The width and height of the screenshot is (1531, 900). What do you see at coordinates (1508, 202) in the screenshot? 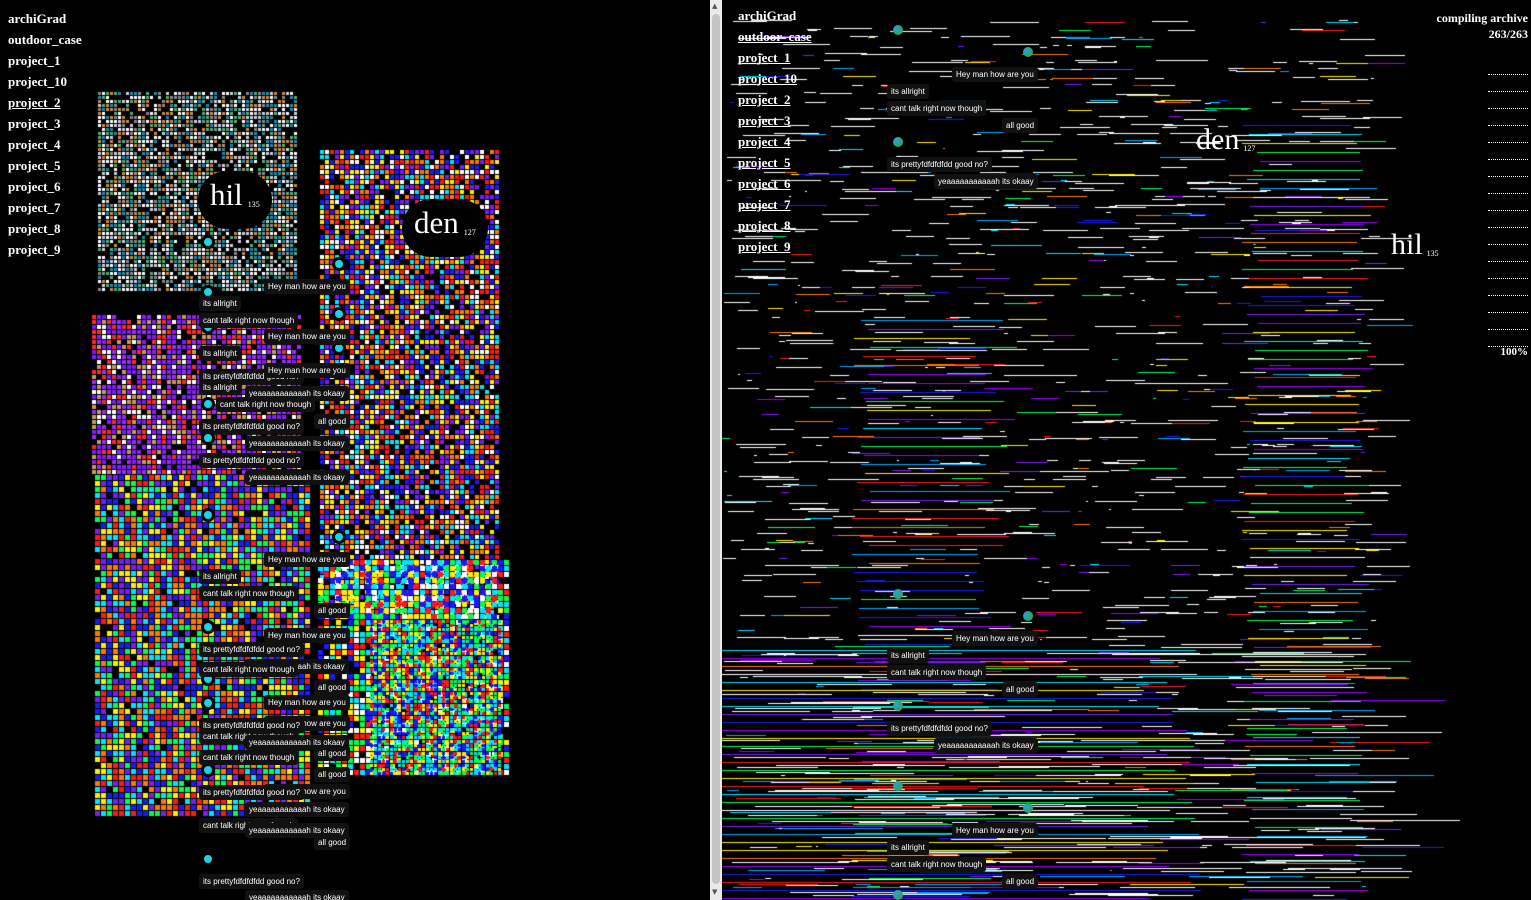
I see `compile-progress-lines` at bounding box center [1508, 202].